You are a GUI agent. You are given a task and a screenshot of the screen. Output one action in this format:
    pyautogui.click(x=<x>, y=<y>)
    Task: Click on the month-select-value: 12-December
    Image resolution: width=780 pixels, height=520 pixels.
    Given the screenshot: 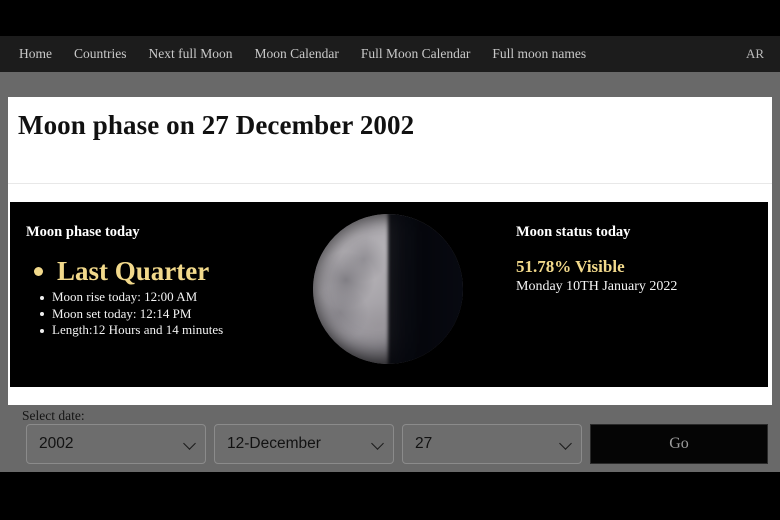 What is the action you would take?
    pyautogui.click(x=274, y=443)
    